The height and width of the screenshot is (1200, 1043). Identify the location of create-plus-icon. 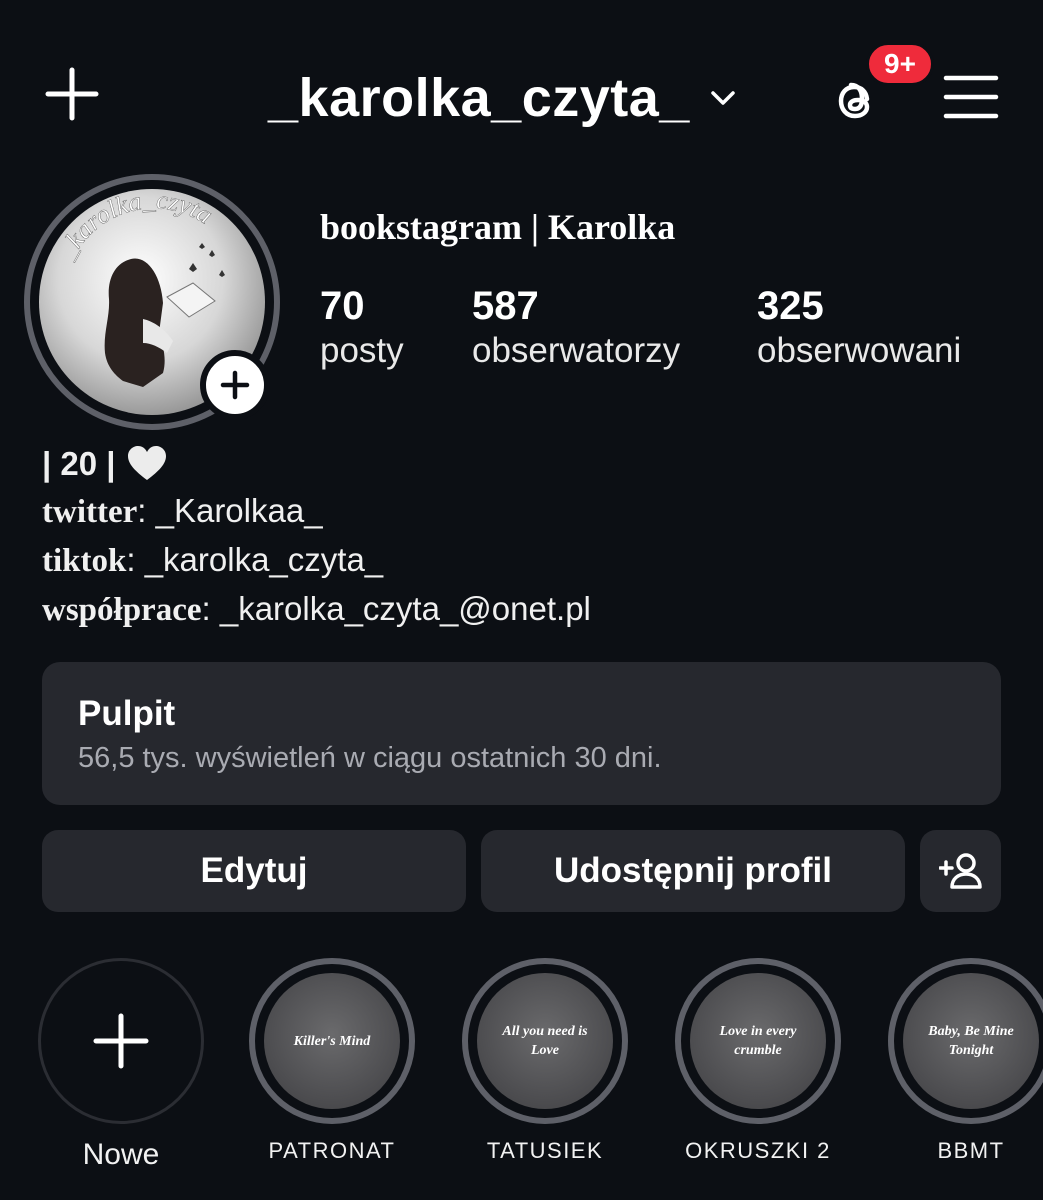
(72, 94).